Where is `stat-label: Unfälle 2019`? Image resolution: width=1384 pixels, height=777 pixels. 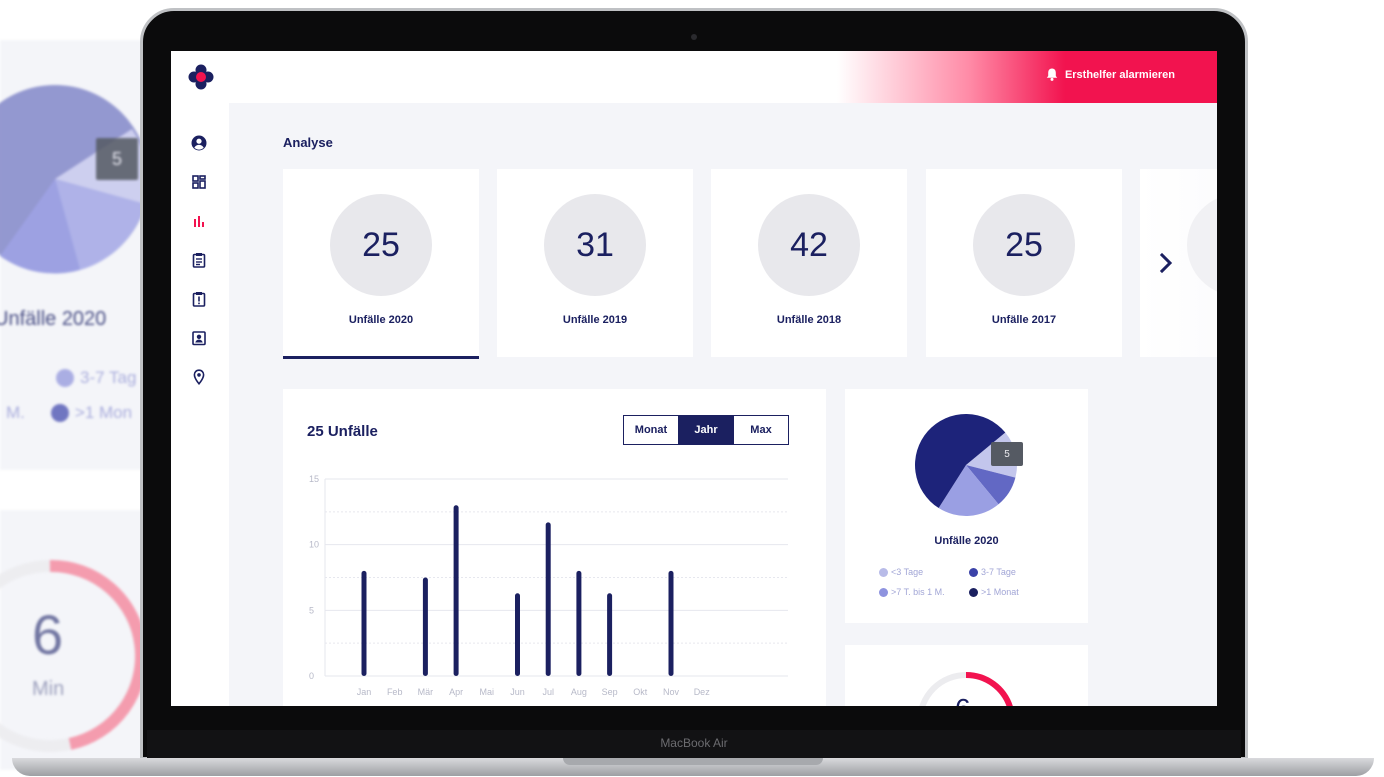 stat-label: Unfälle 2019 is located at coordinates (595, 320).